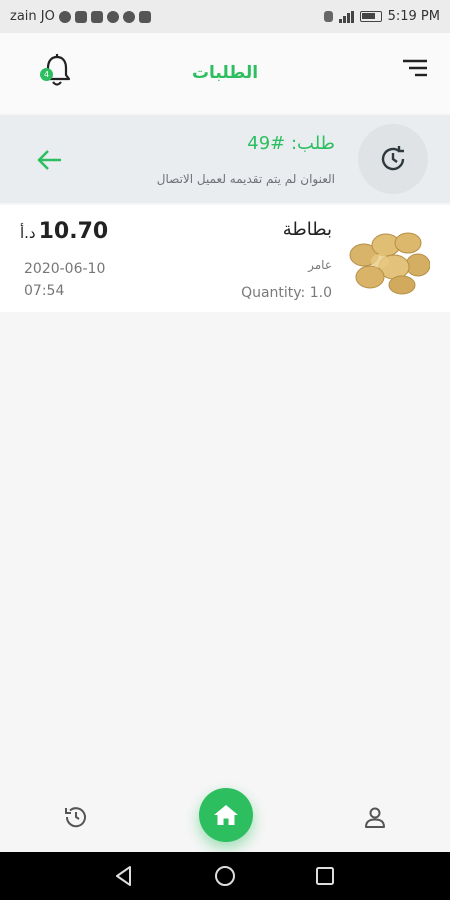  Describe the element at coordinates (225, 16) in the screenshot. I see `status-bar: zain JO 5:19 PM` at that location.